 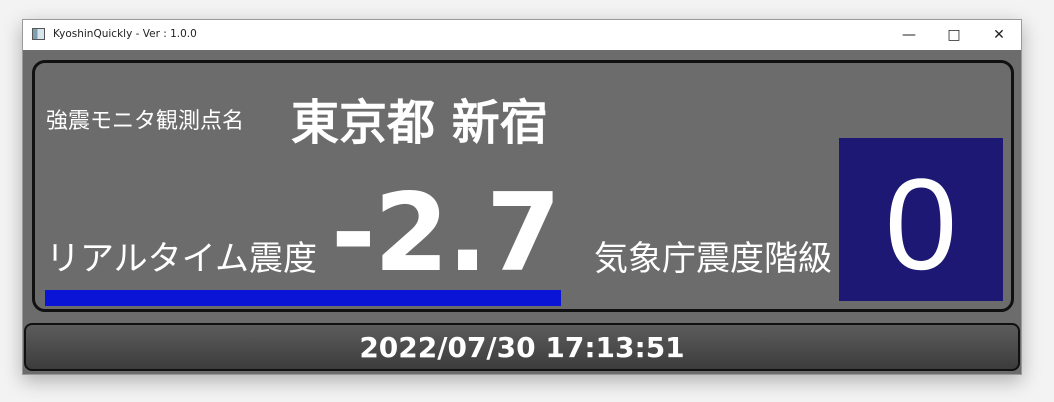 I want to click on realtime-intensity-label: リアルタイム震度, so click(x=181, y=259).